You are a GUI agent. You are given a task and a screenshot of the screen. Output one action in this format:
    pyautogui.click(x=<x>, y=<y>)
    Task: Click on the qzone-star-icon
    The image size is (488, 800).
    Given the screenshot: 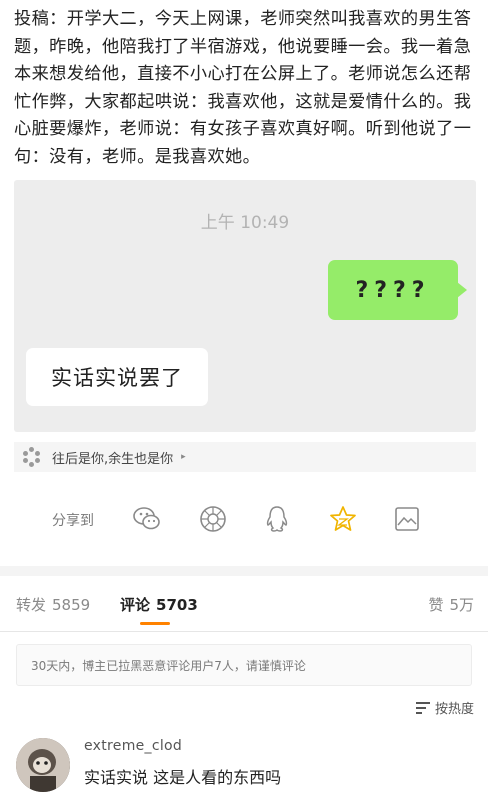 What is the action you would take?
    pyautogui.click(x=343, y=519)
    